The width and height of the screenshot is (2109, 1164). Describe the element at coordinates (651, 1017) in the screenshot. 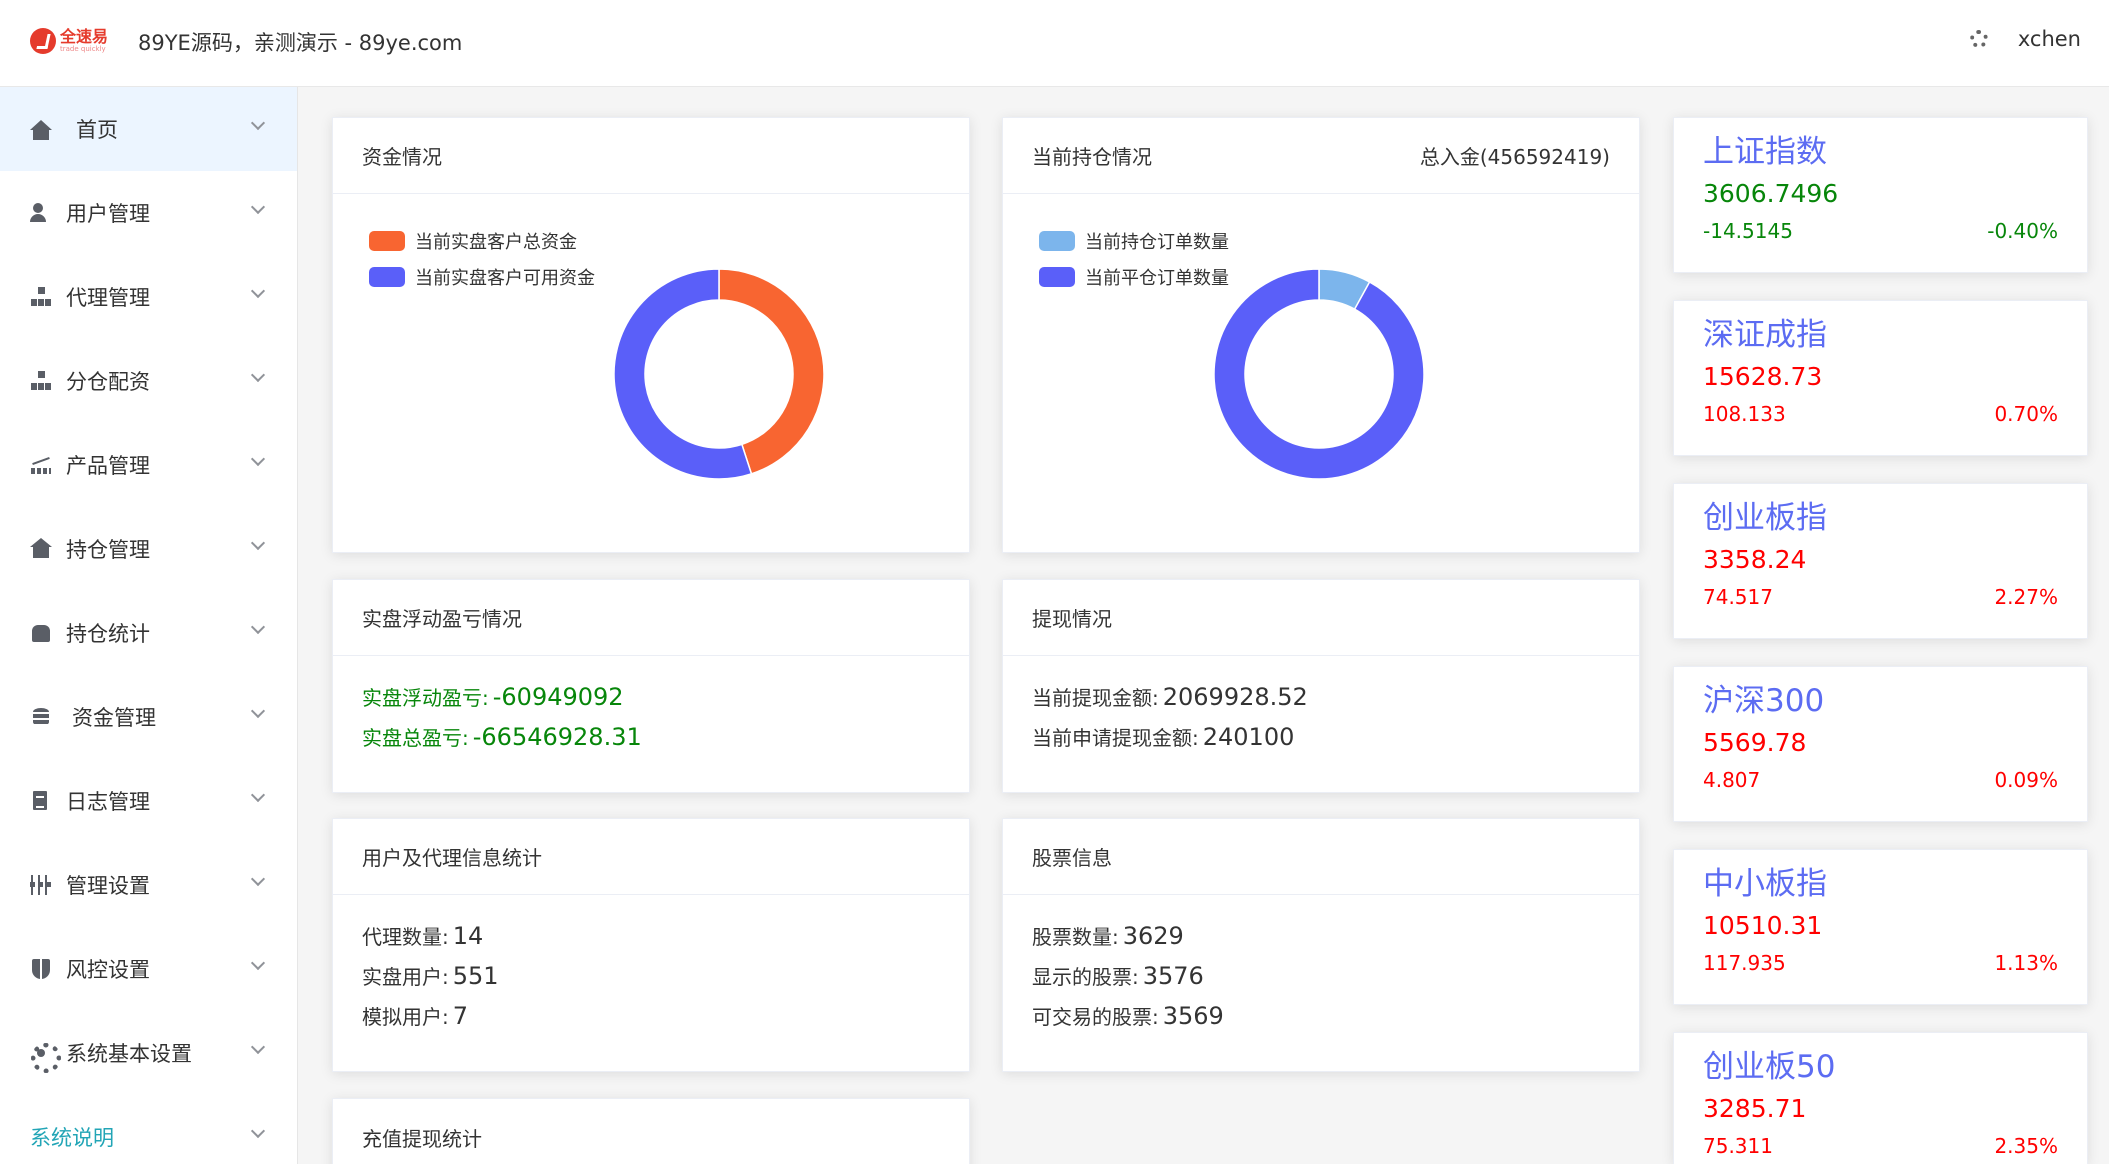

I see `stat-row: 模拟用户: 7` at that location.